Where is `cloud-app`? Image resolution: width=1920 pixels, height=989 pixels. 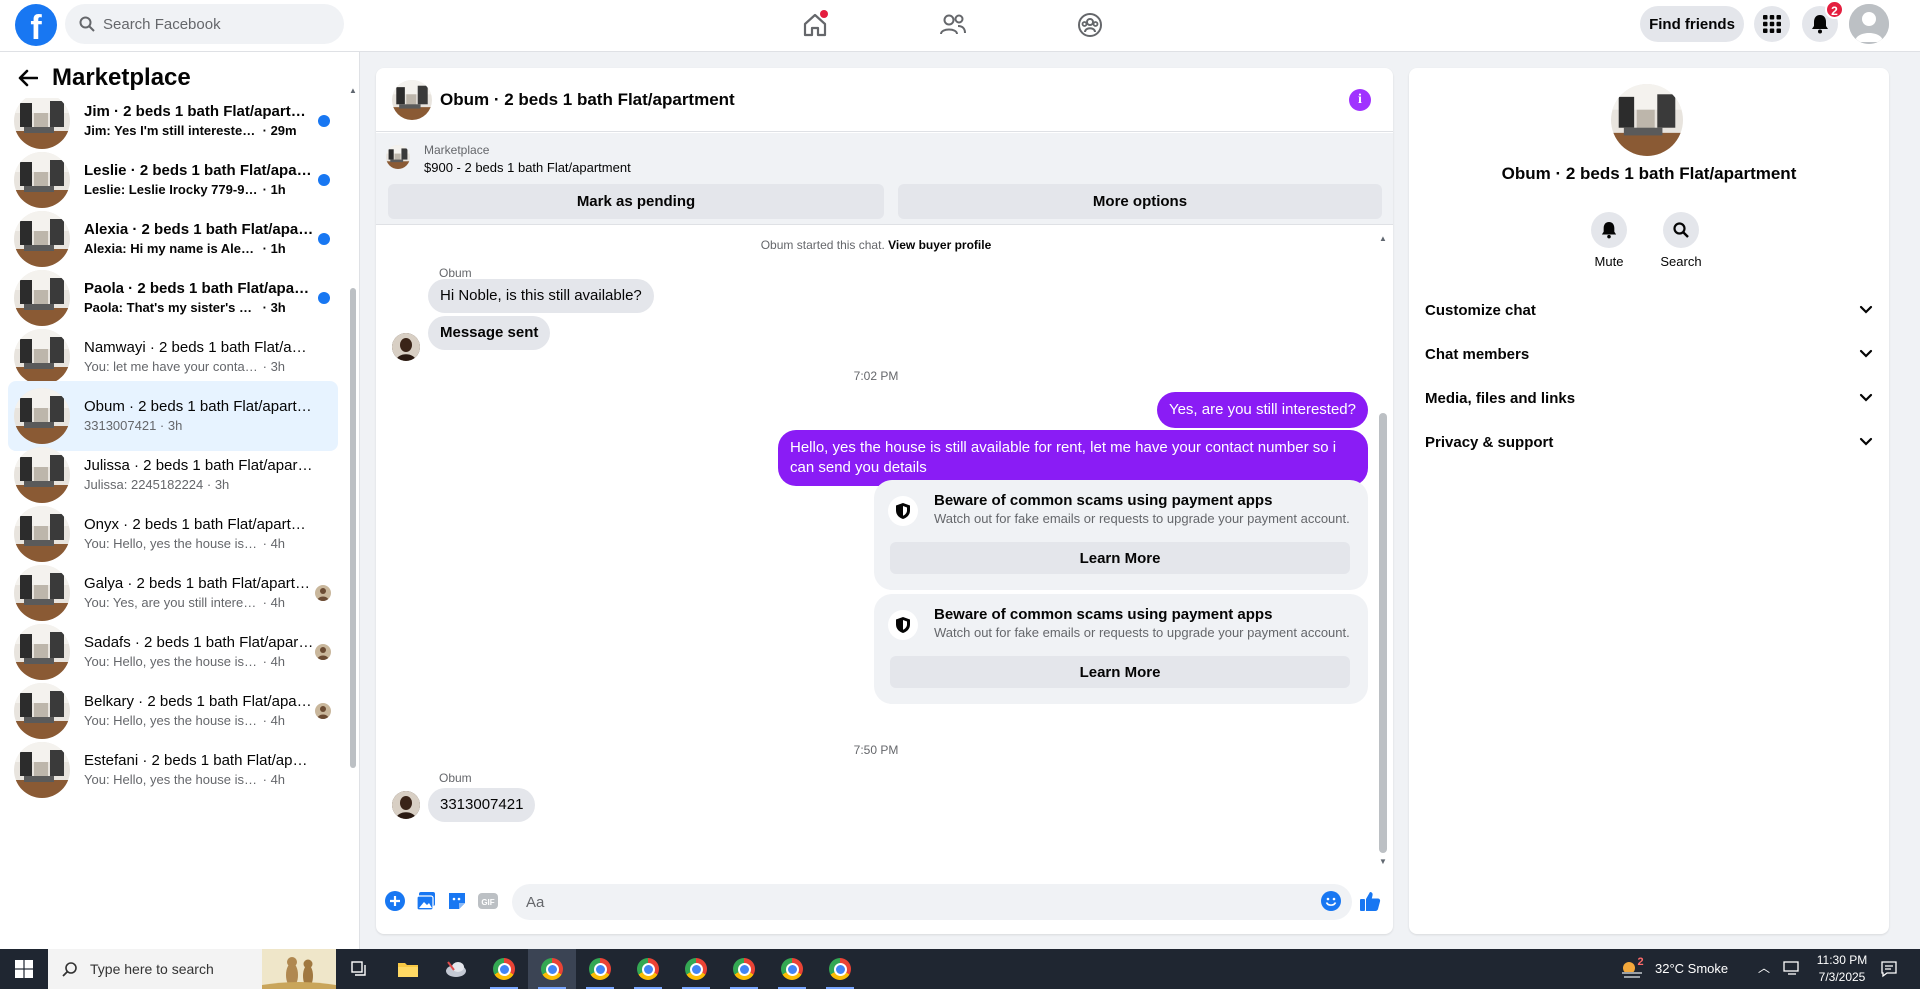
cloud-app is located at coordinates (456, 969).